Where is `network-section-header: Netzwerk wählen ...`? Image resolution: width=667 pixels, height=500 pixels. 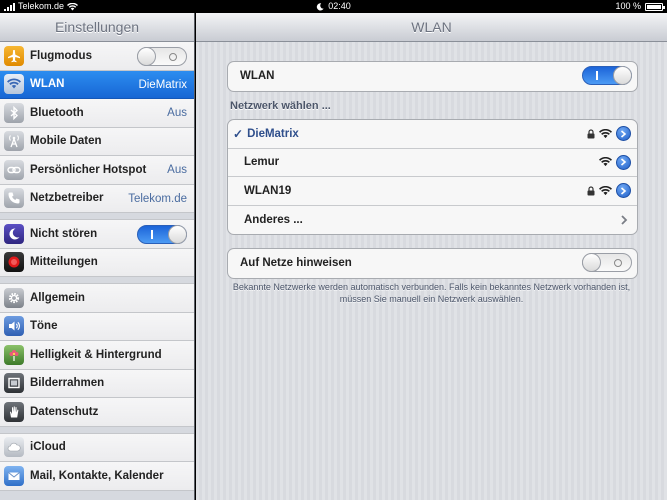
network-section-header: Netzwerk wählen ... is located at coordinates (280, 106).